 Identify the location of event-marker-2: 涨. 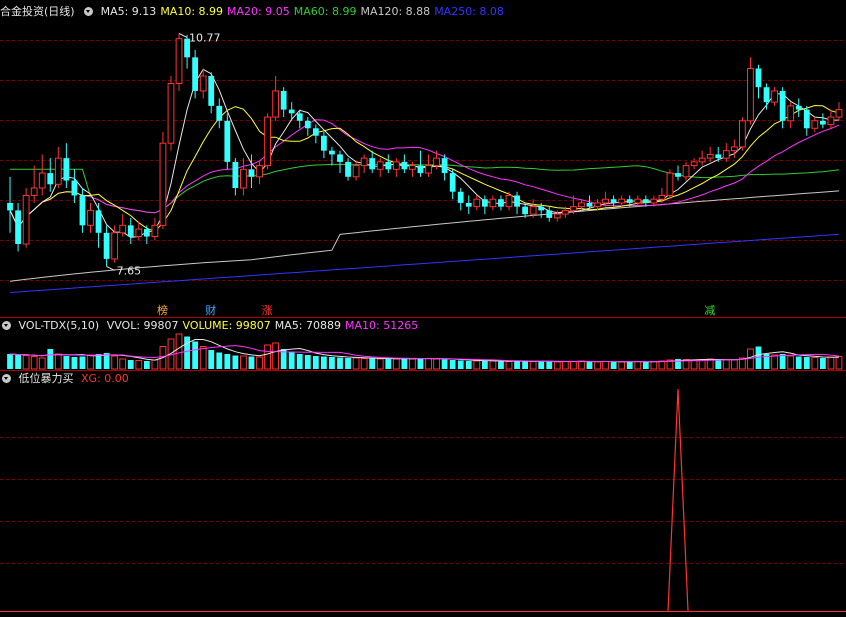
(267, 310).